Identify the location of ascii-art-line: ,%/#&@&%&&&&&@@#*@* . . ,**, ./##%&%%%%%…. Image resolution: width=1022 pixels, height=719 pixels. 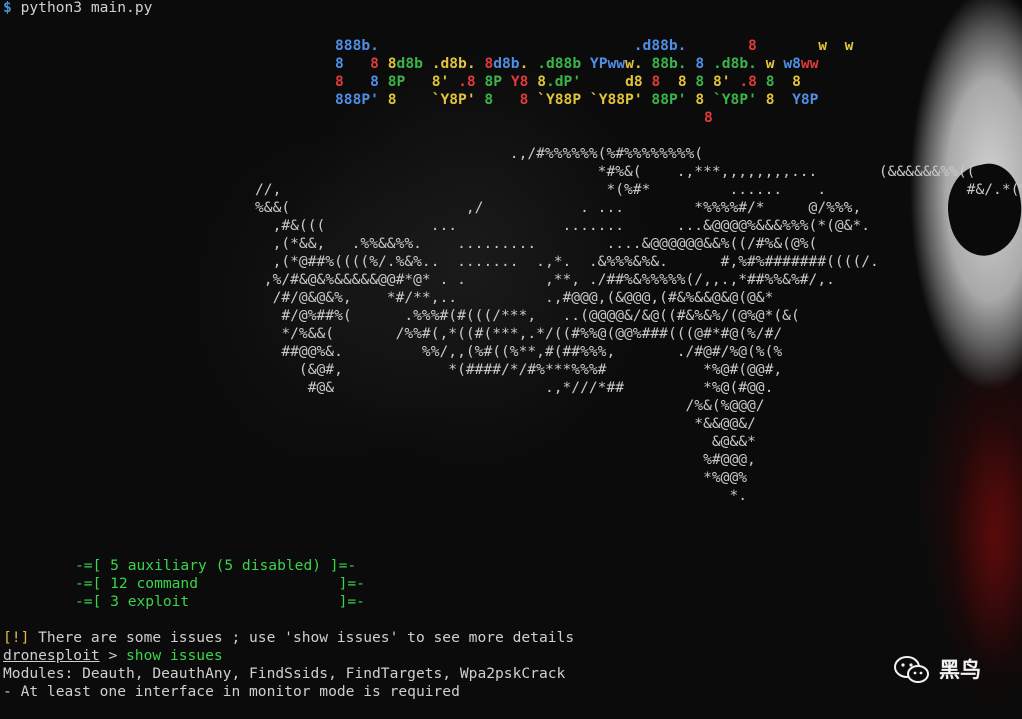
(545, 279).